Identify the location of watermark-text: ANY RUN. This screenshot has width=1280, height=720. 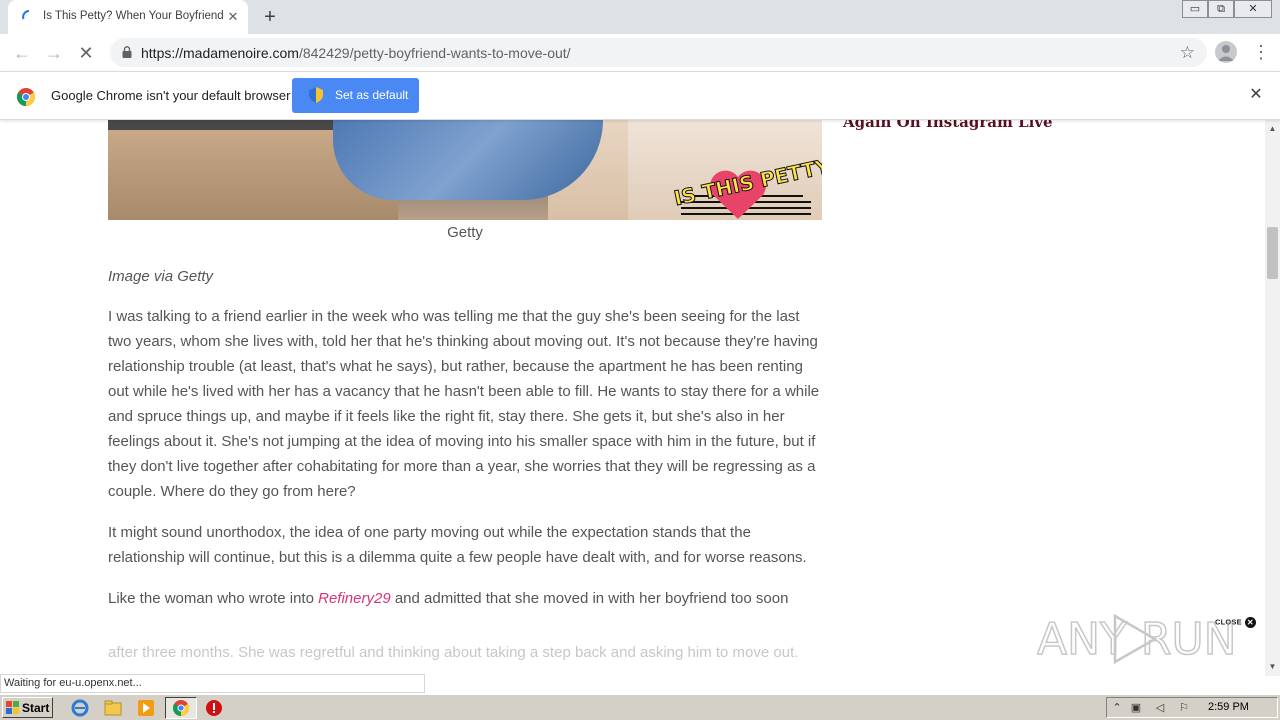
(1137, 639).